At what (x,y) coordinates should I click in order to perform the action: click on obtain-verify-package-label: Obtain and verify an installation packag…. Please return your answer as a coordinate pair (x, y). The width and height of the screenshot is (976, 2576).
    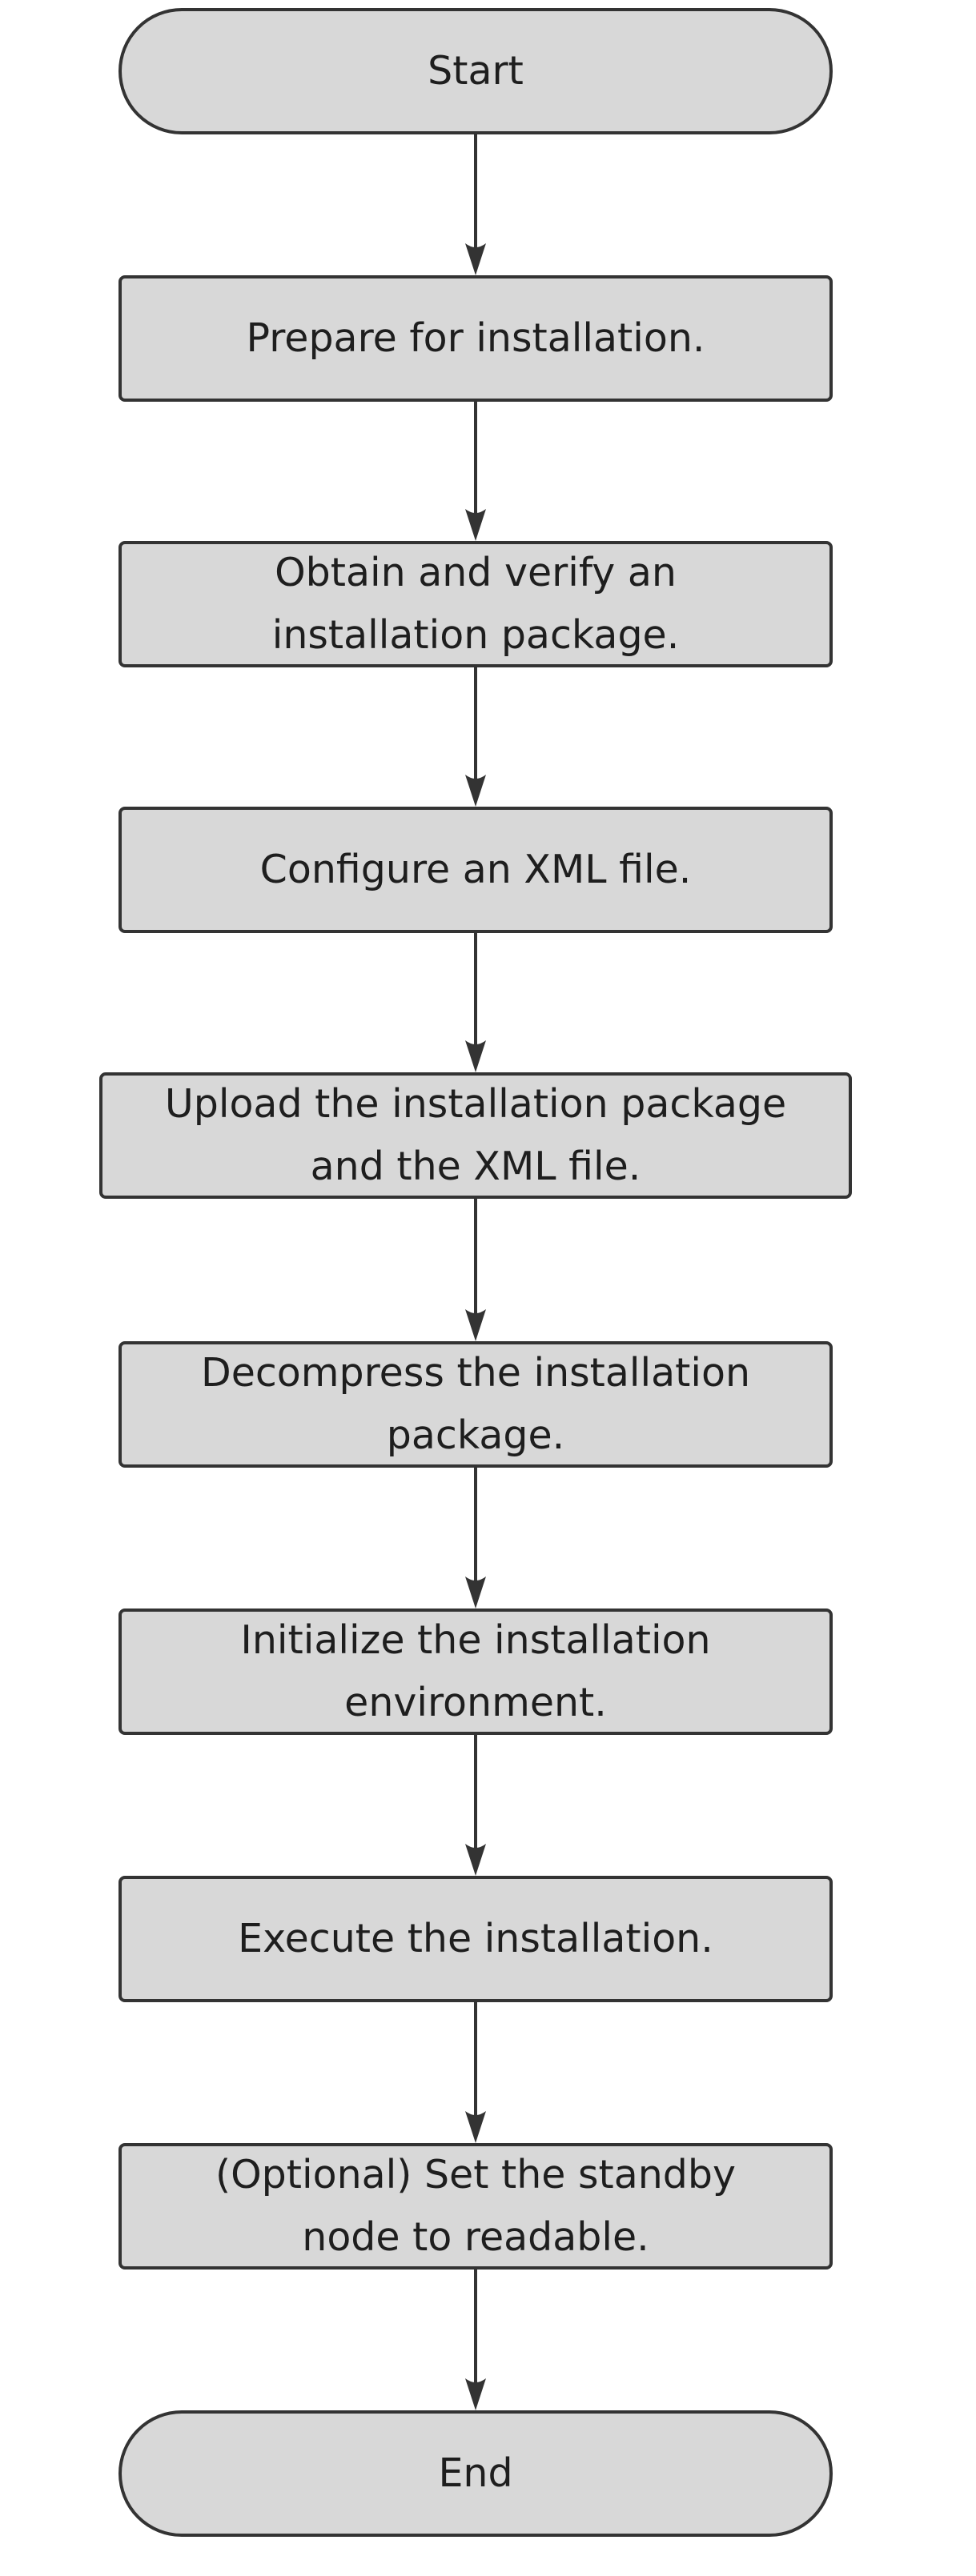
    Looking at the image, I should click on (475, 604).